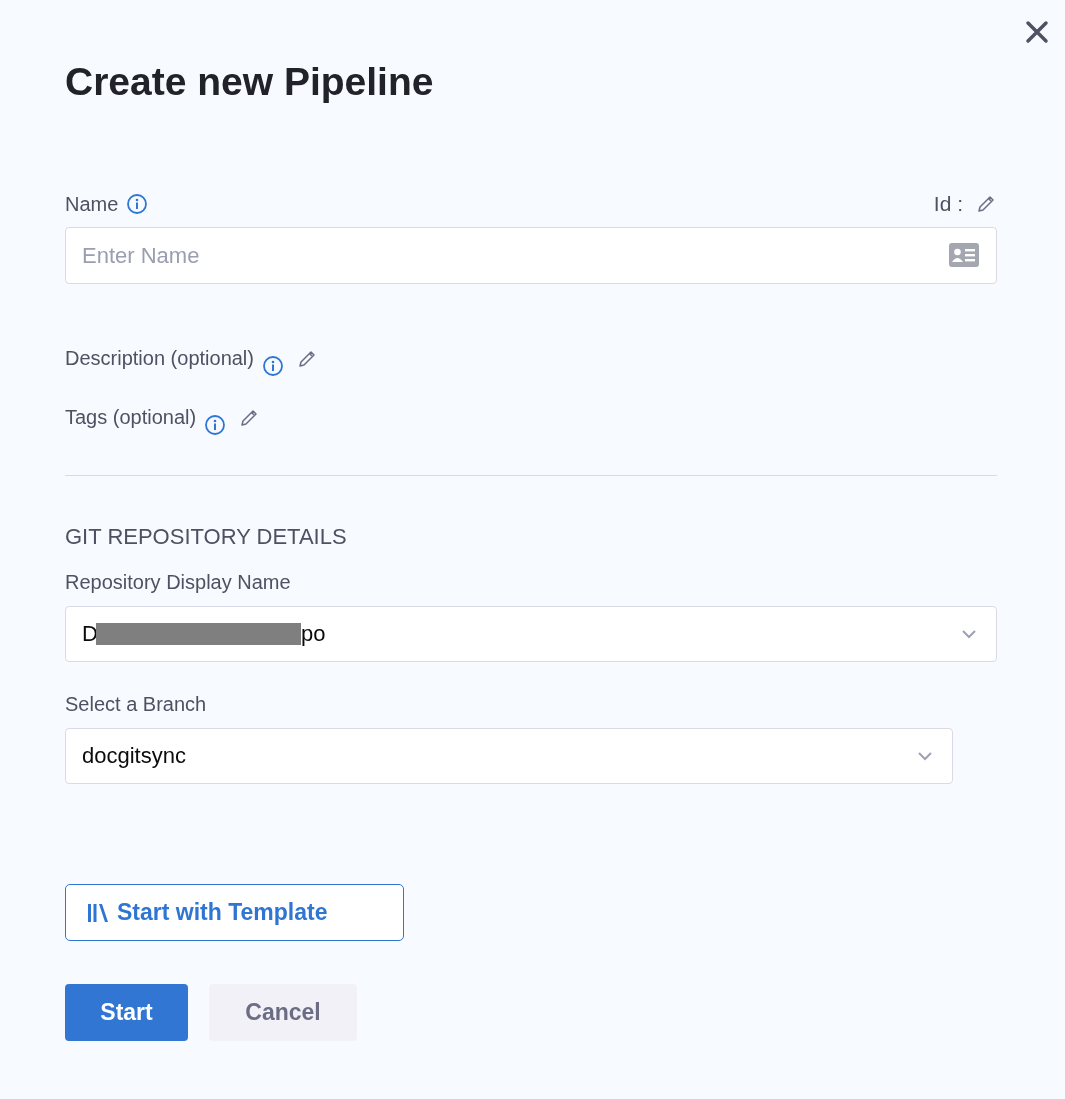 This screenshot has width=1065, height=1099. What do you see at coordinates (206, 537) in the screenshot?
I see `section-heading: GIT REPOSITORY DETAILS` at bounding box center [206, 537].